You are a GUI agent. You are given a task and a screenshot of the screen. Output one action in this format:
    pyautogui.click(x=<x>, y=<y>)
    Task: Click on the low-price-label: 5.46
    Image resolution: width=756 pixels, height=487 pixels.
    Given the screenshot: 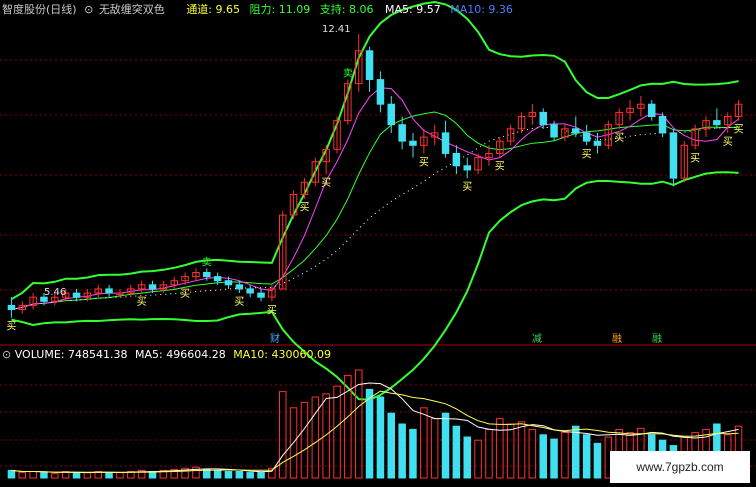 What is the action you would take?
    pyautogui.click(x=55, y=292)
    